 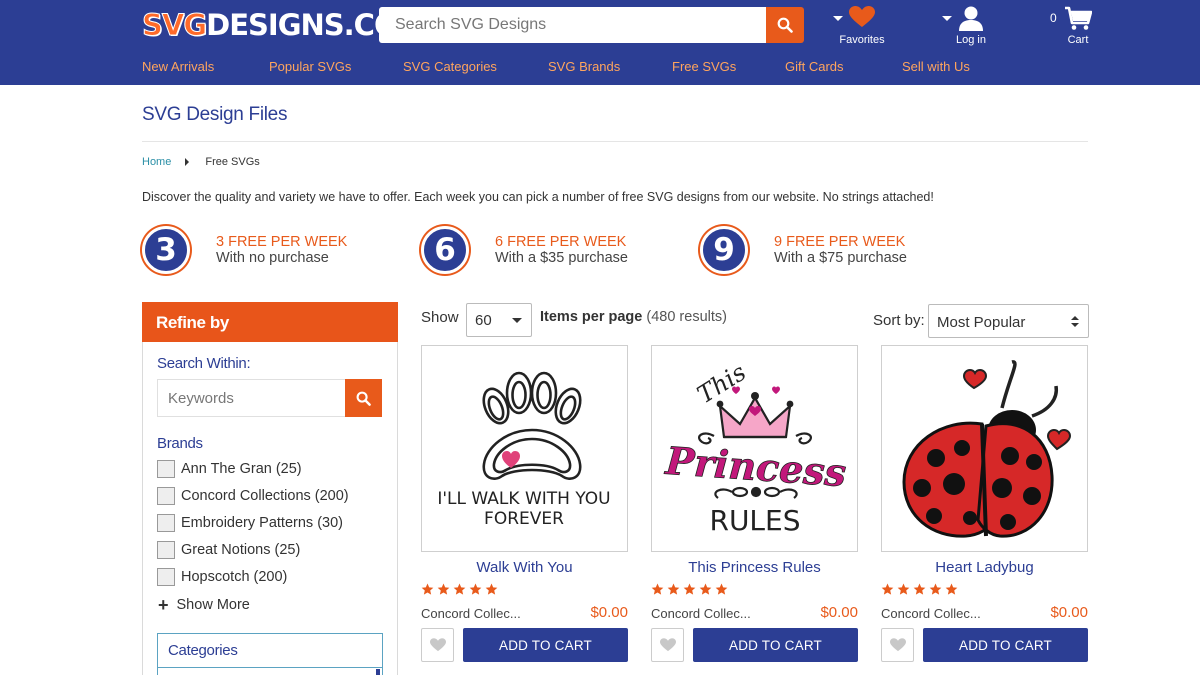 What do you see at coordinates (282, 242) in the screenshot?
I see `tier-headline: 3 FREE PER WEEK` at bounding box center [282, 242].